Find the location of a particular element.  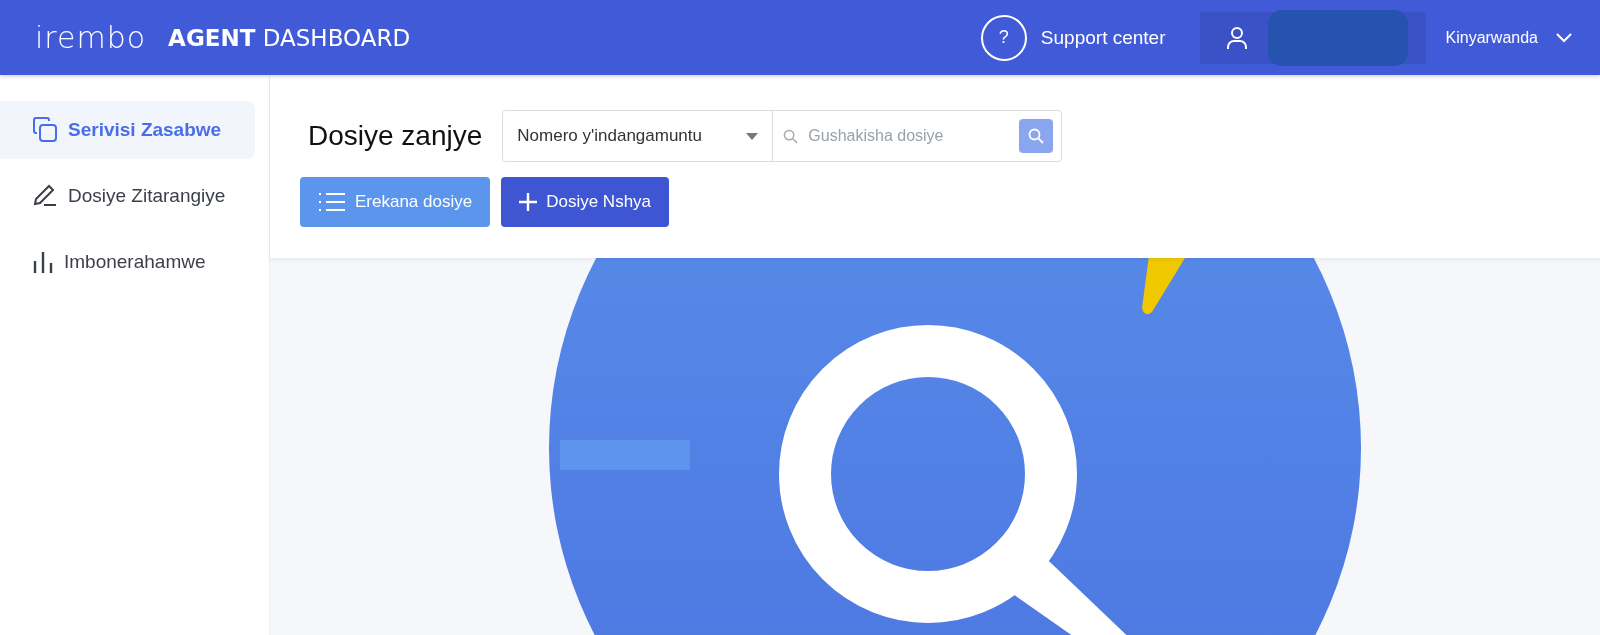

caret-icon is located at coordinates (752, 136).